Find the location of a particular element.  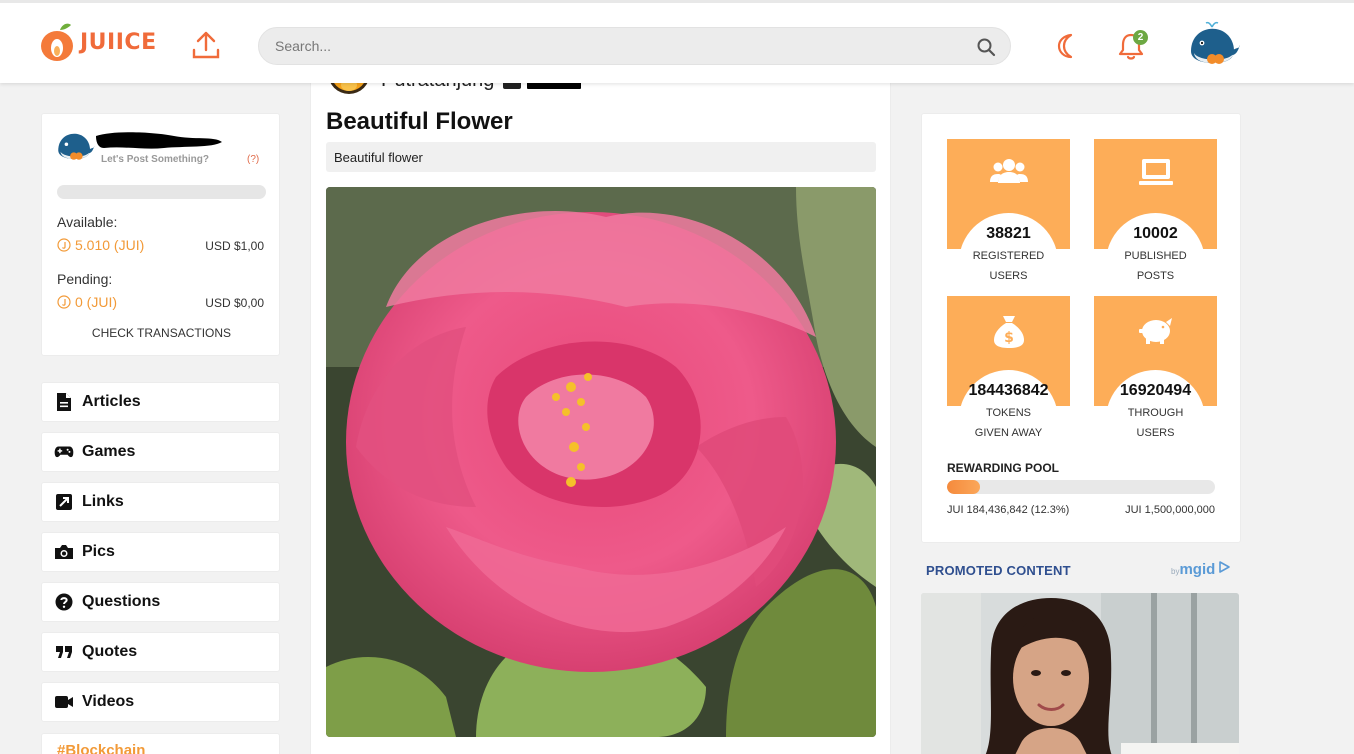

top-header: JUIICE 2 is located at coordinates (677, 41).